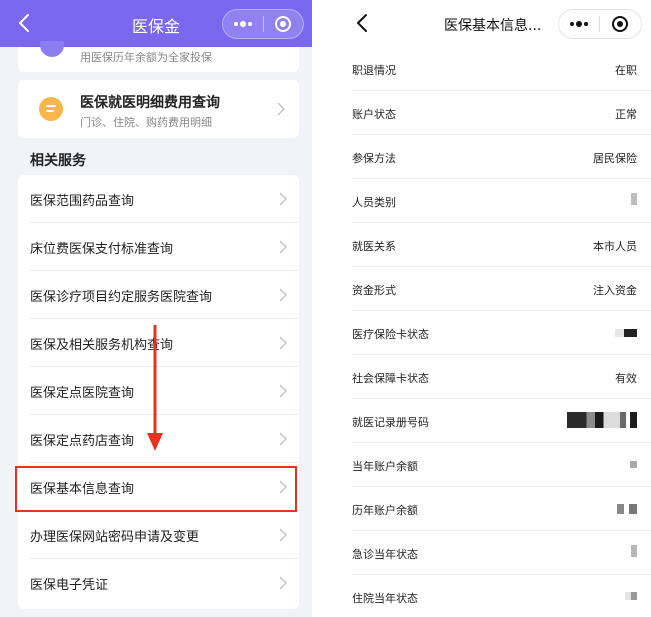  Describe the element at coordinates (52, 49) in the screenshot. I see `family-insure-icon` at that location.